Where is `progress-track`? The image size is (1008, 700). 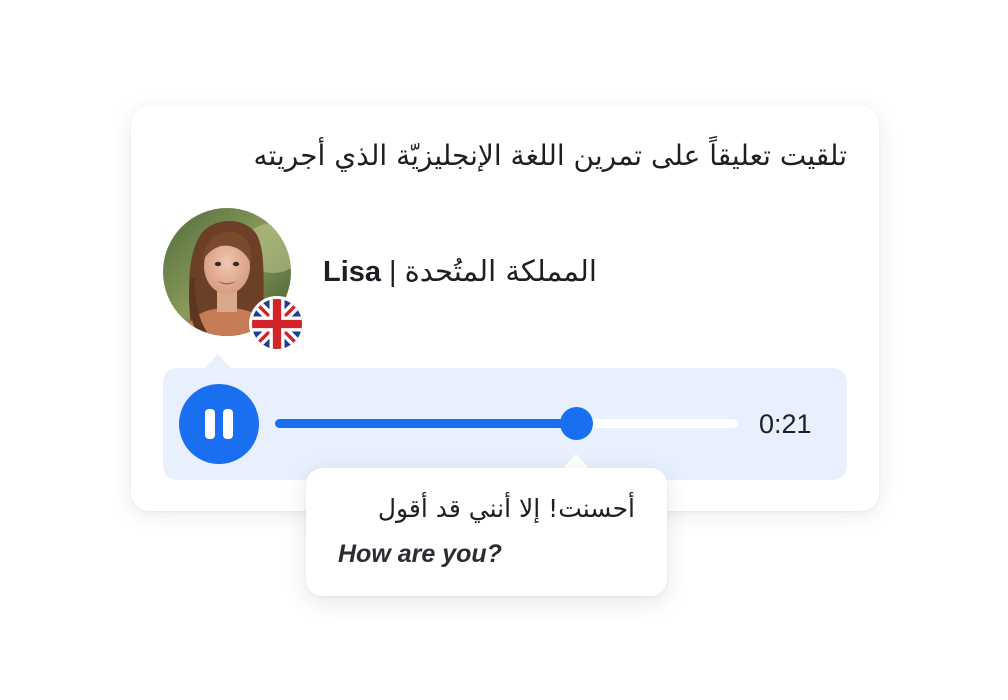
progress-track is located at coordinates (506, 423).